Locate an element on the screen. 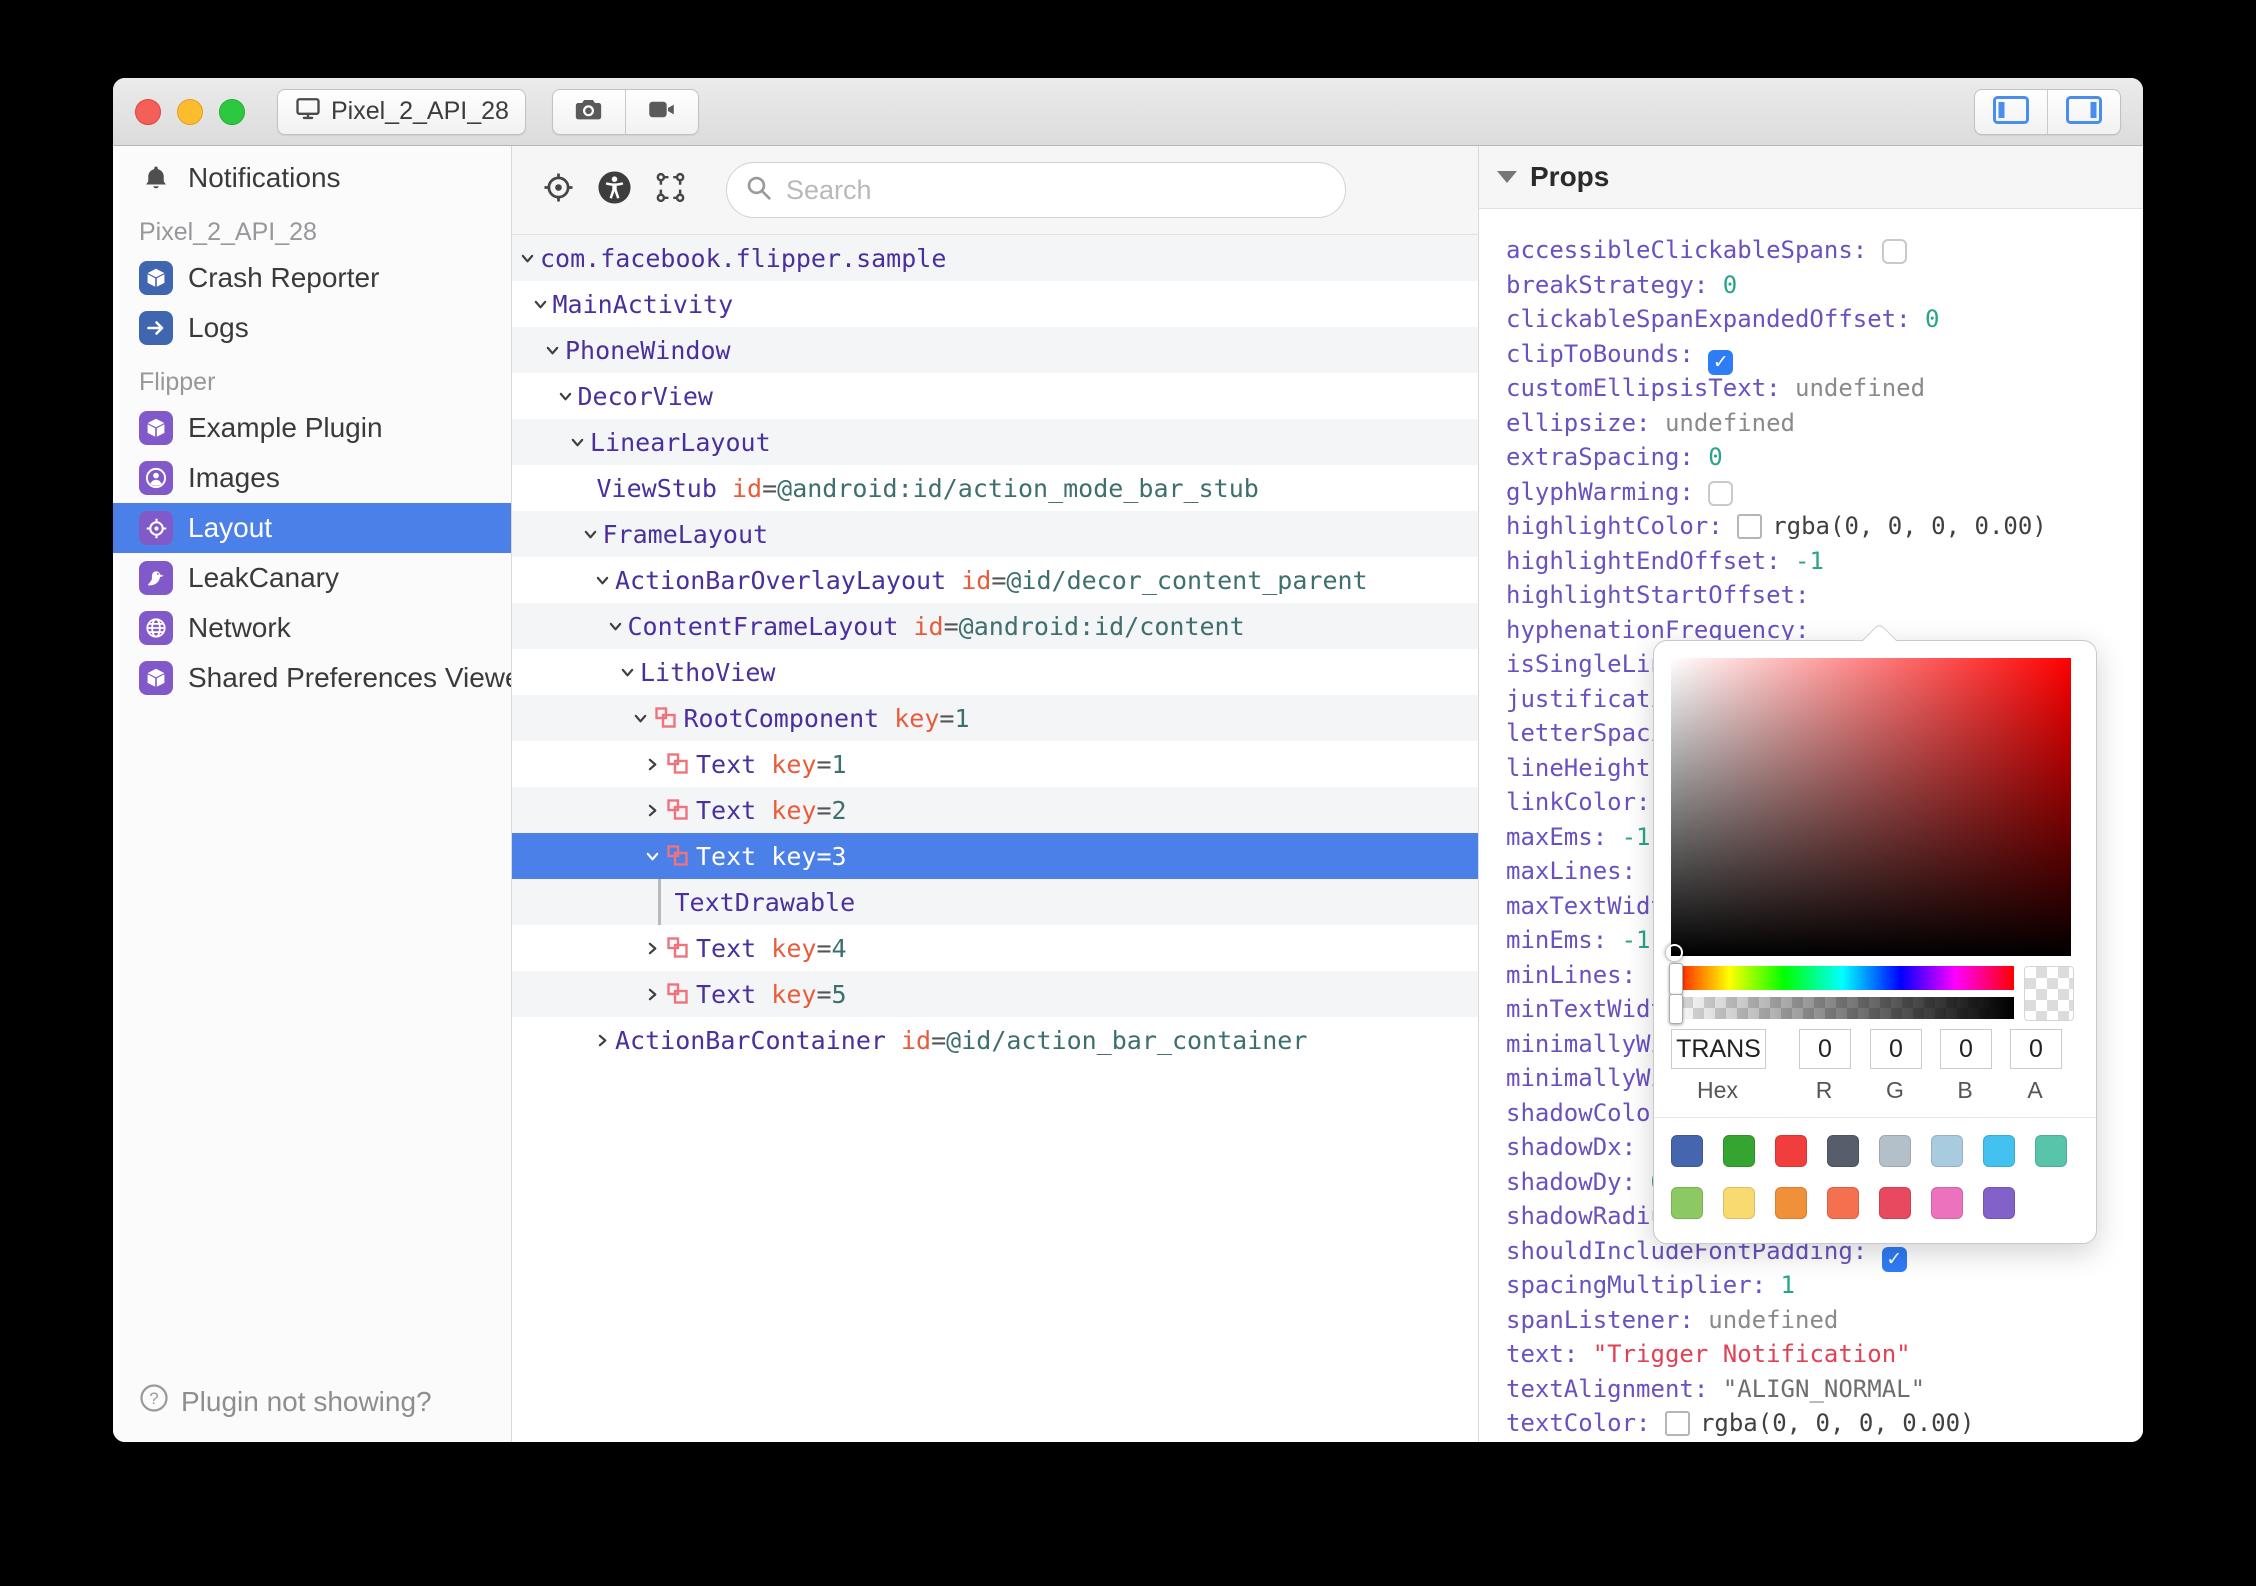 Image resolution: width=2256 pixels, height=1586 pixels. saturation-field is located at coordinates (1868, 809).